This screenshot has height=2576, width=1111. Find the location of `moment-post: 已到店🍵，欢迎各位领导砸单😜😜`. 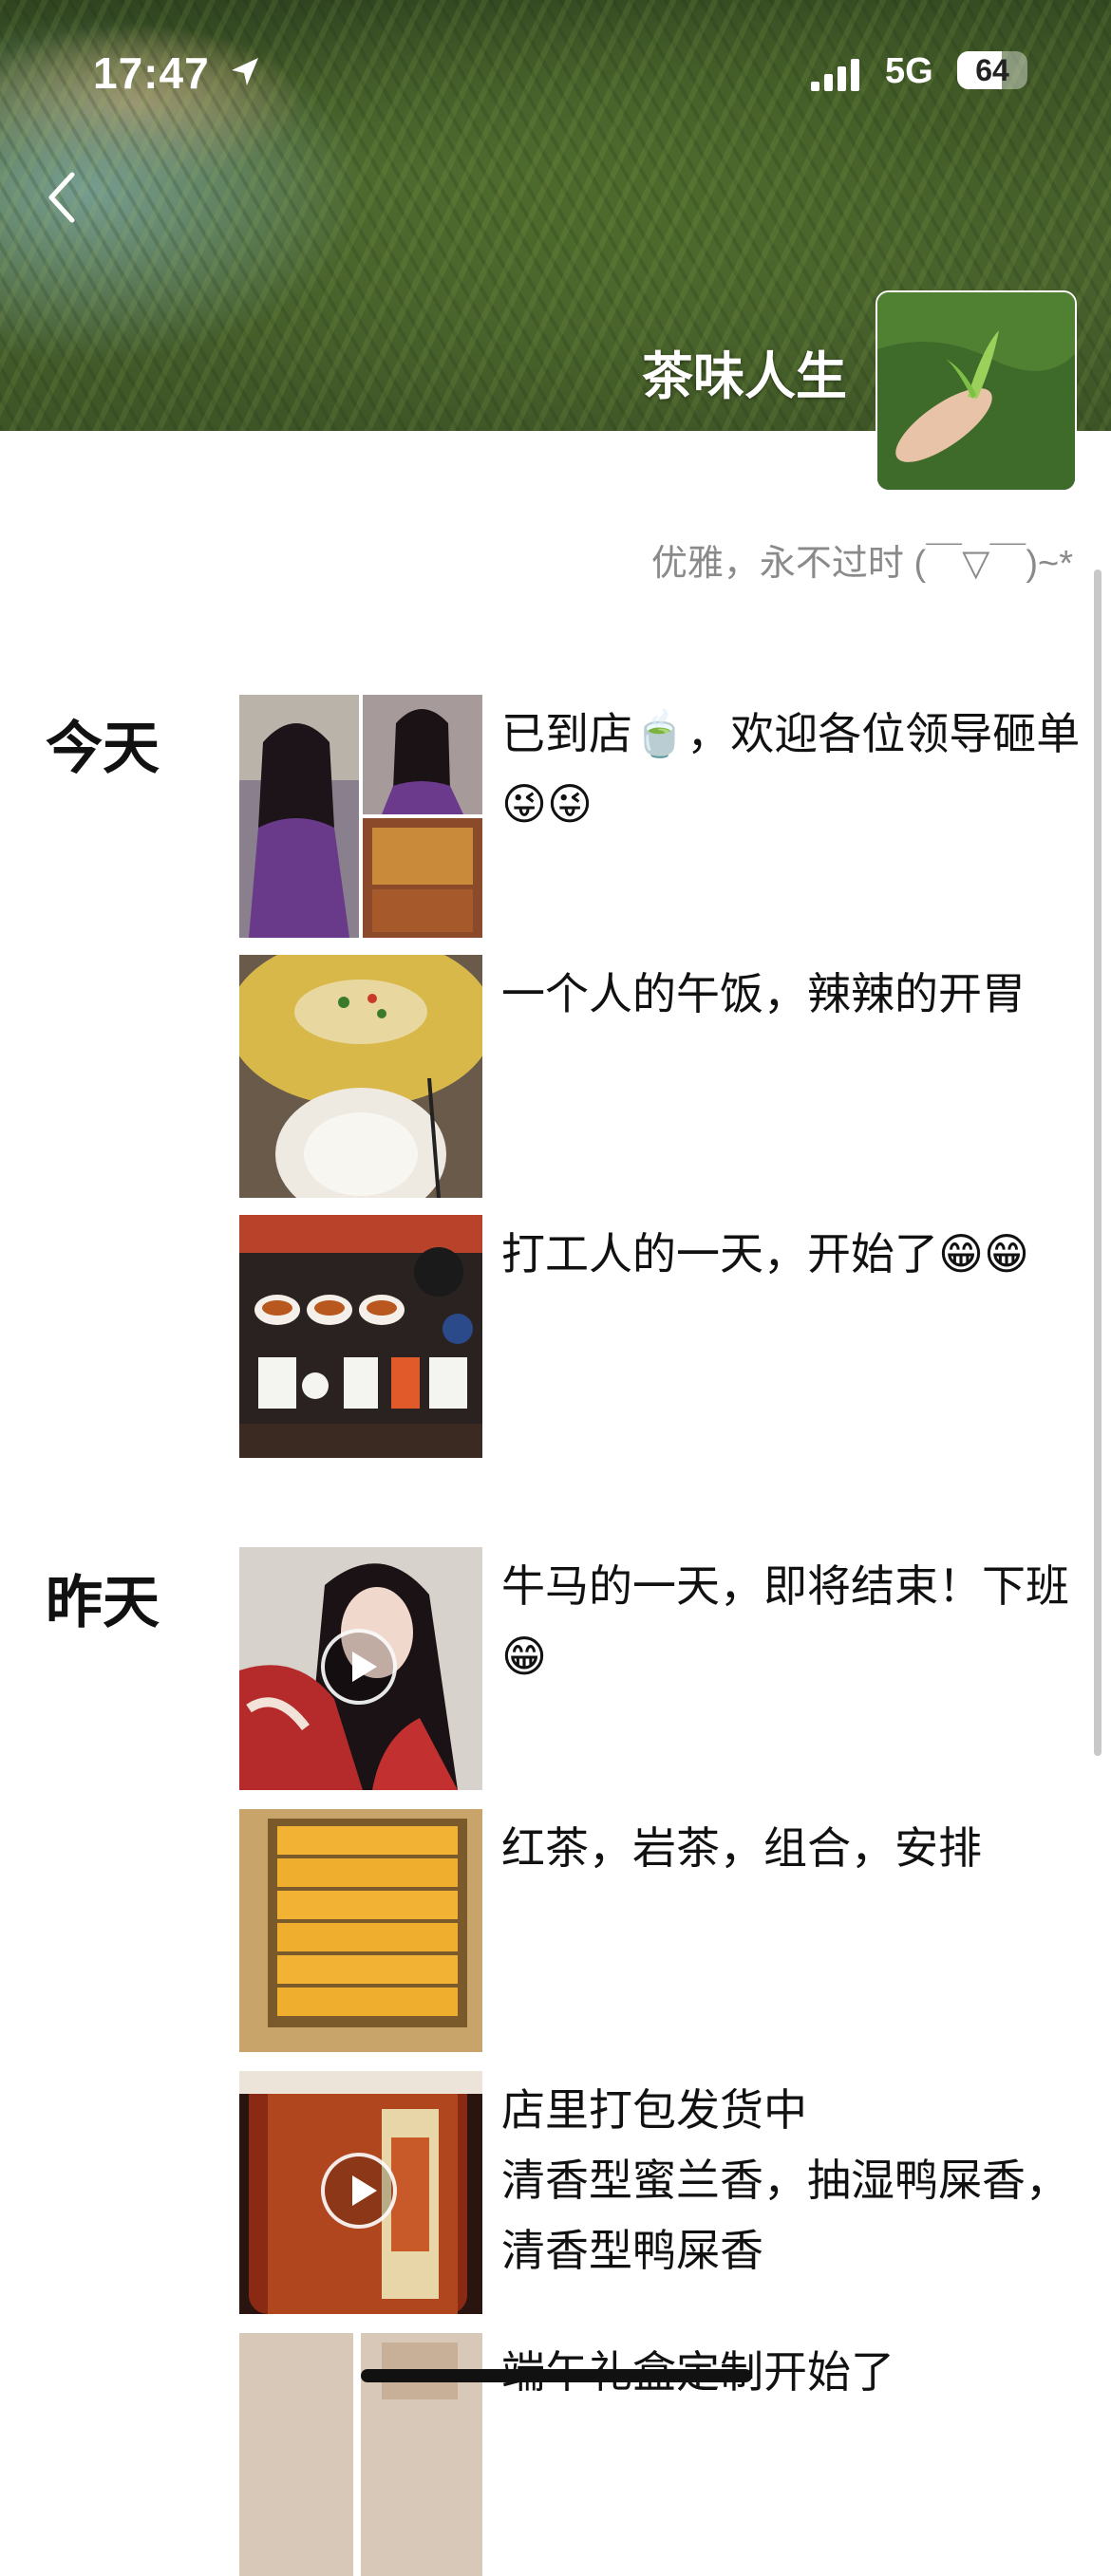

moment-post: 已到店🍵，欢迎各位领导砸单😜😜 is located at coordinates (666, 816).